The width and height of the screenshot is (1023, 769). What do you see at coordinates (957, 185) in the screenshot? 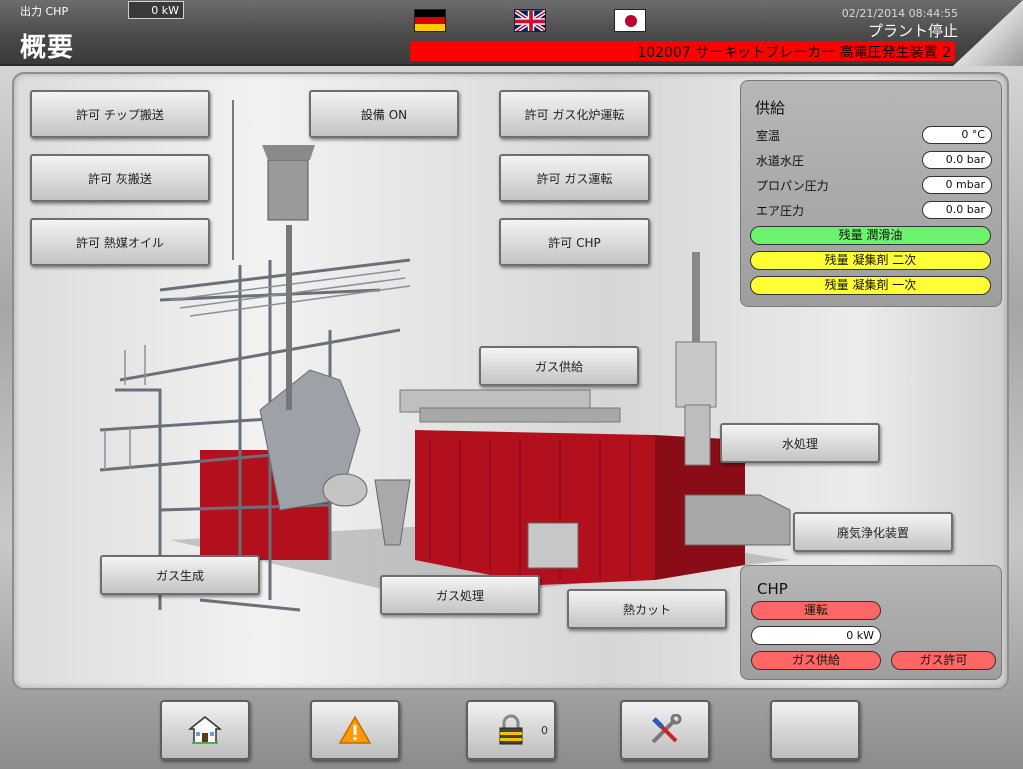
I see `propane-pressure-value: 0 mbar` at bounding box center [957, 185].